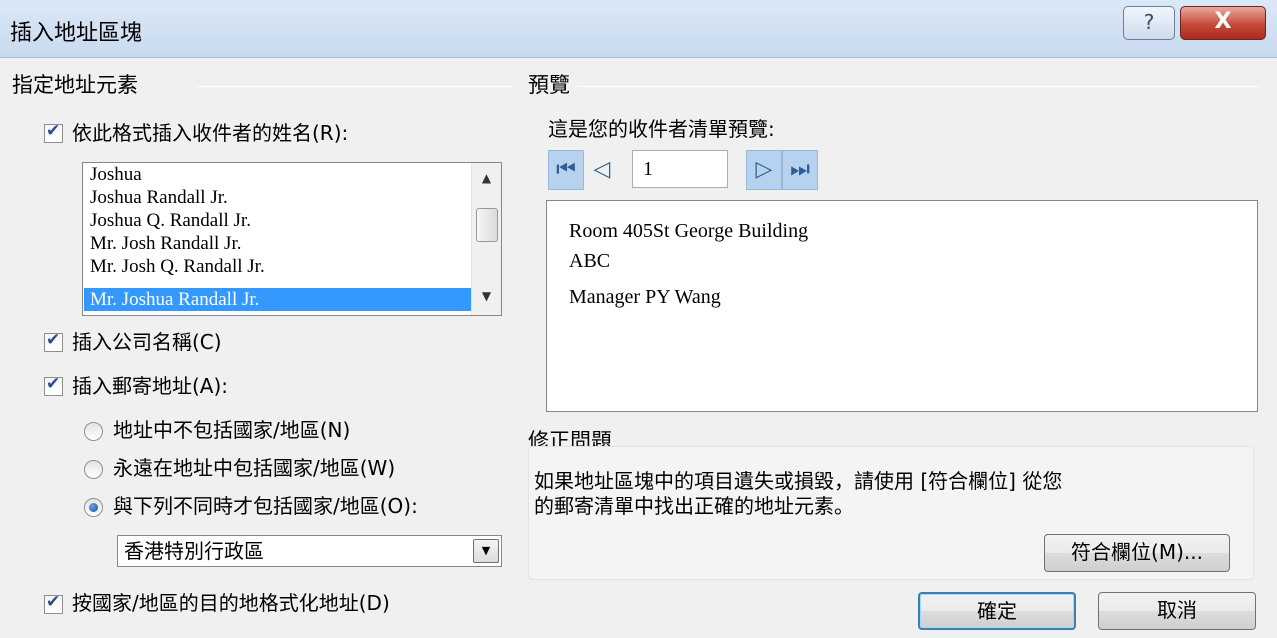 The image size is (1277, 638). What do you see at coordinates (602, 170) in the screenshot?
I see `previous-record-icon: ◁` at bounding box center [602, 170].